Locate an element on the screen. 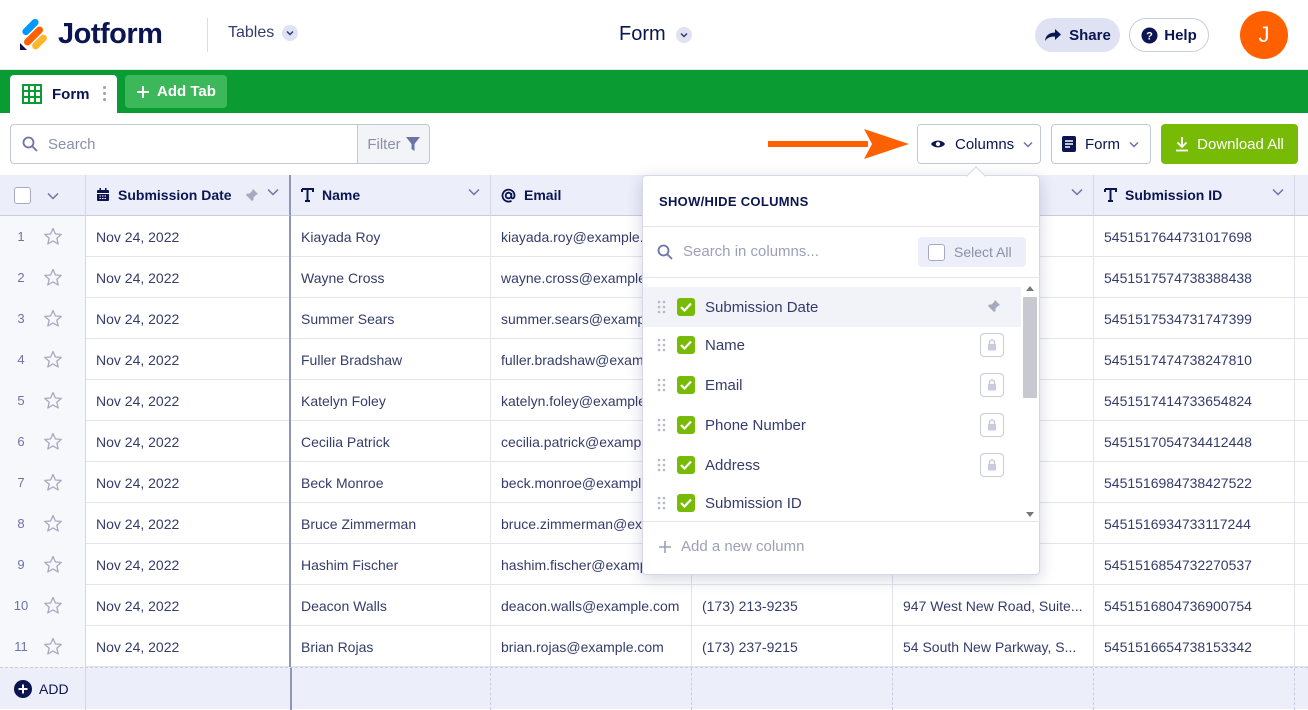 The width and height of the screenshot is (1308, 710). add-tab-button: Add Tab is located at coordinates (176, 91).